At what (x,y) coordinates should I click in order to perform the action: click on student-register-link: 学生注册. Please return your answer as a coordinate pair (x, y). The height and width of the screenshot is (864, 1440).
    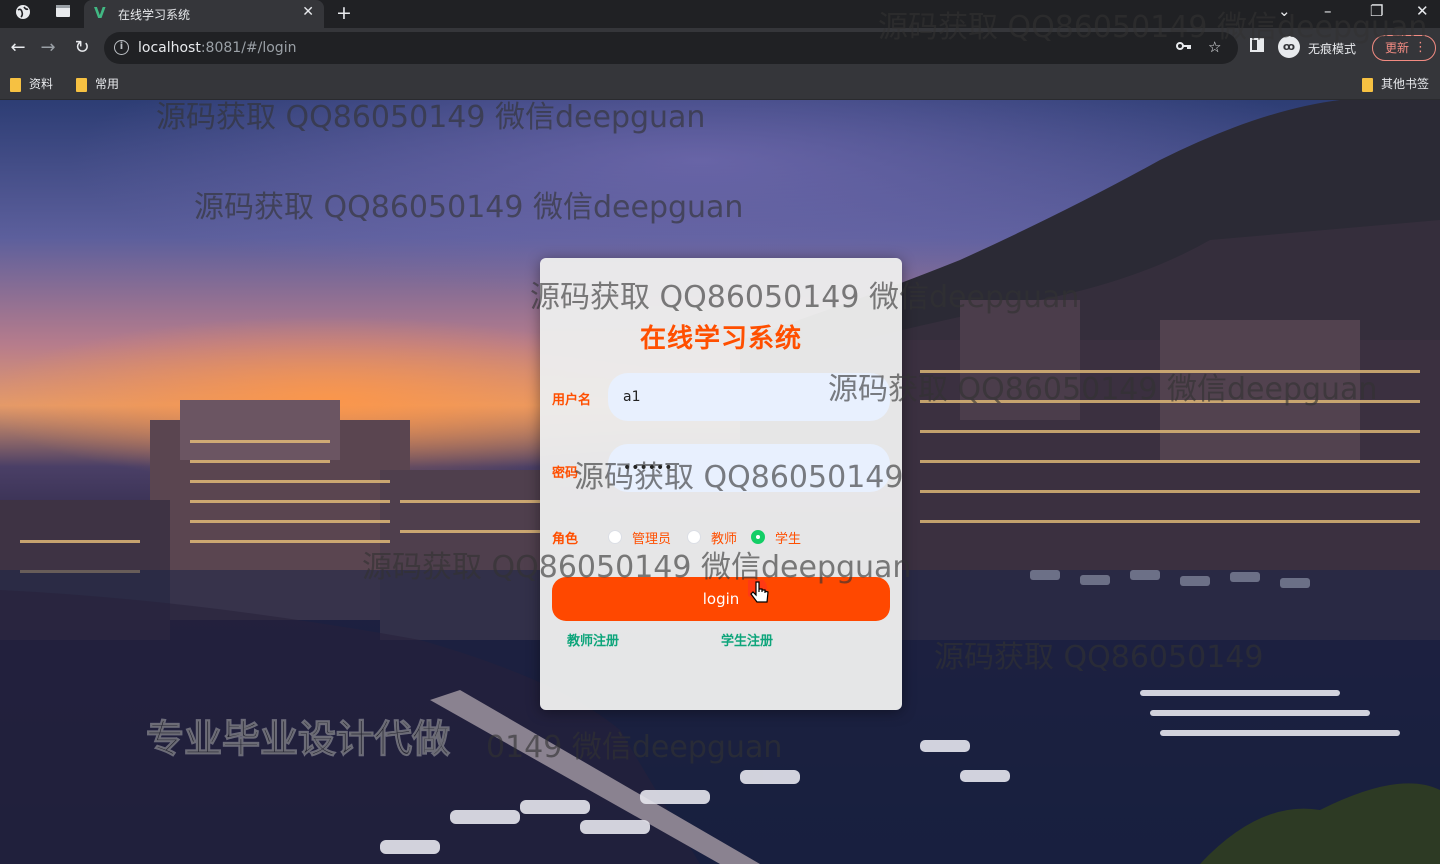
    Looking at the image, I should click on (747, 639).